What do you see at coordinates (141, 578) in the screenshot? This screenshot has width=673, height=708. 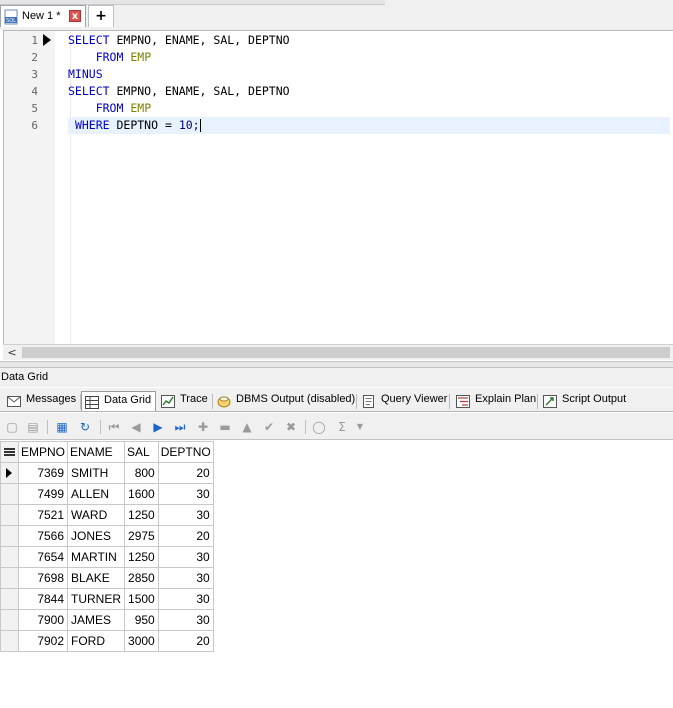 I see `cell-sal: 2850` at bounding box center [141, 578].